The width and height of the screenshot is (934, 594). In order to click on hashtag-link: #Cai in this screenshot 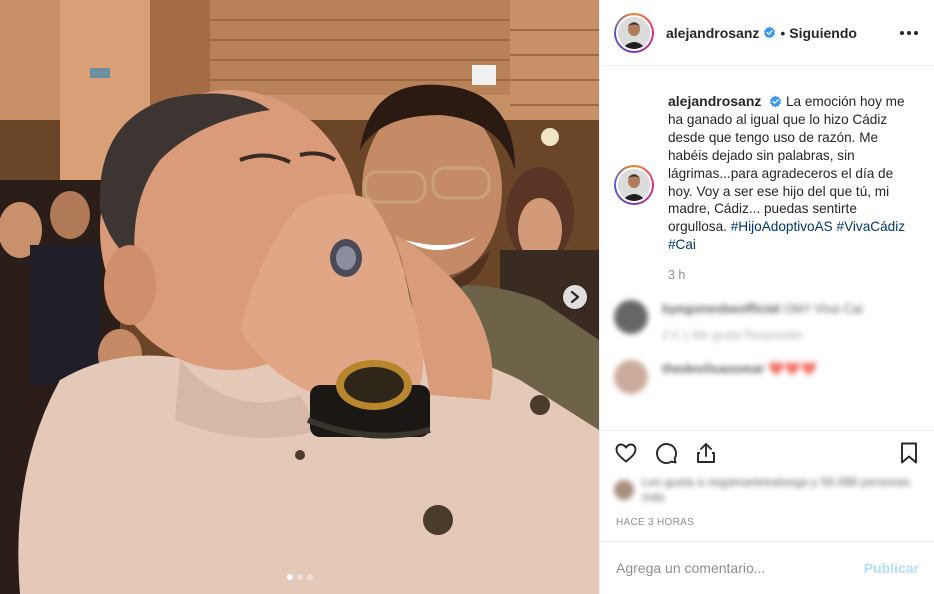, I will do `click(682, 244)`.